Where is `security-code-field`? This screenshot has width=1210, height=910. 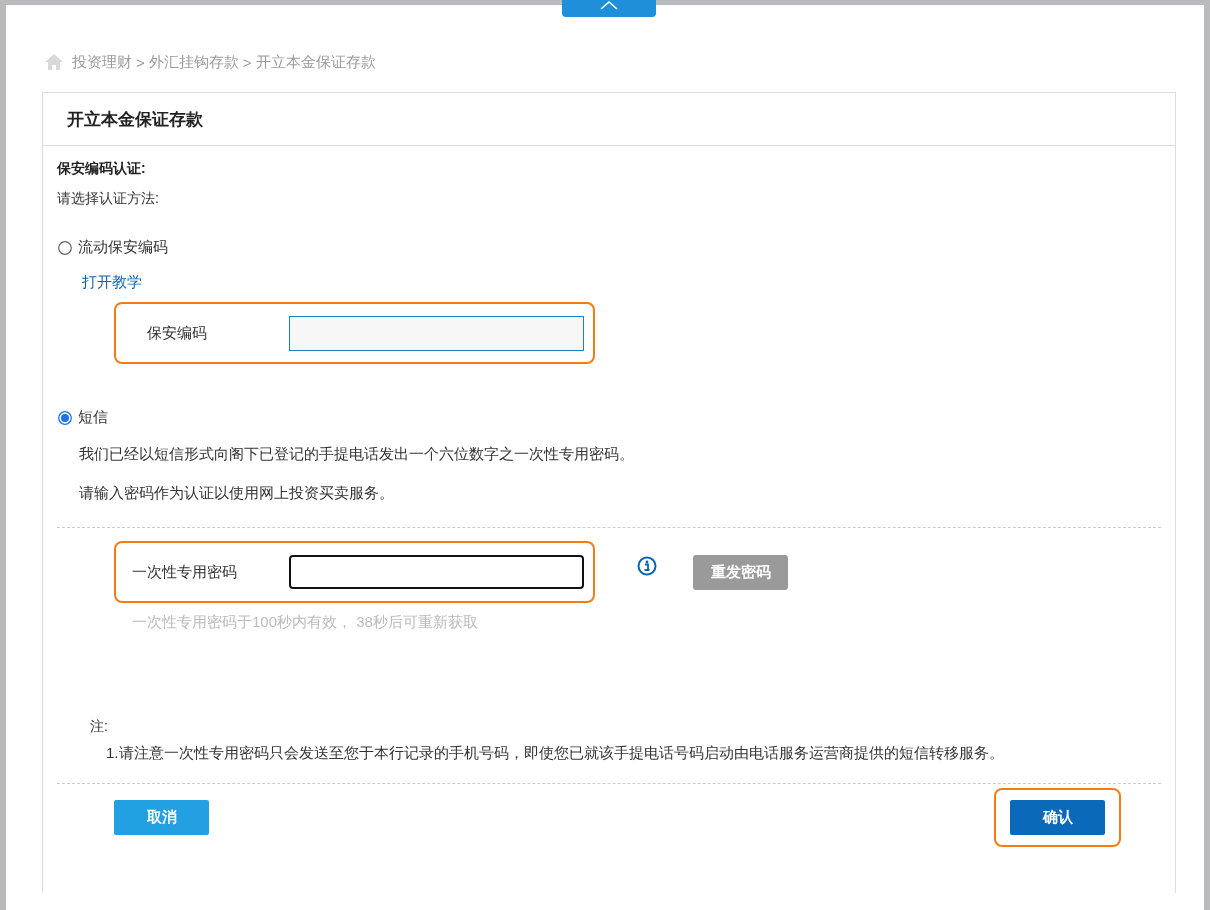 security-code-field is located at coordinates (436, 333).